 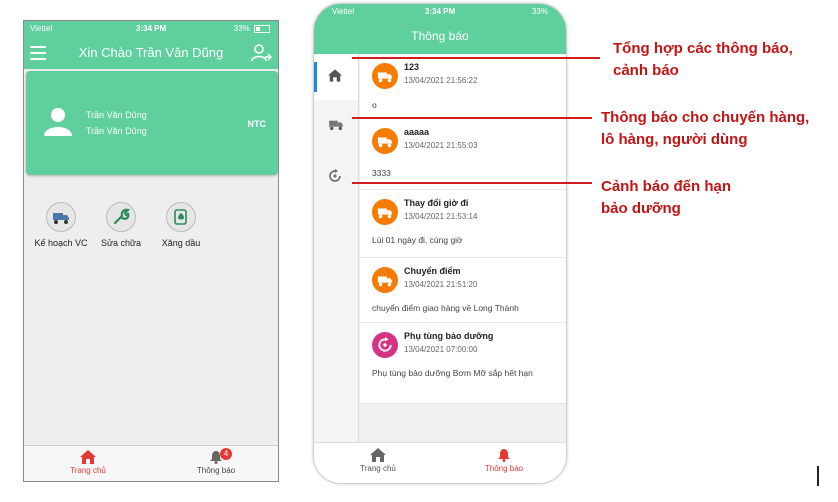 I want to click on fuel-icon, so click(x=180, y=217).